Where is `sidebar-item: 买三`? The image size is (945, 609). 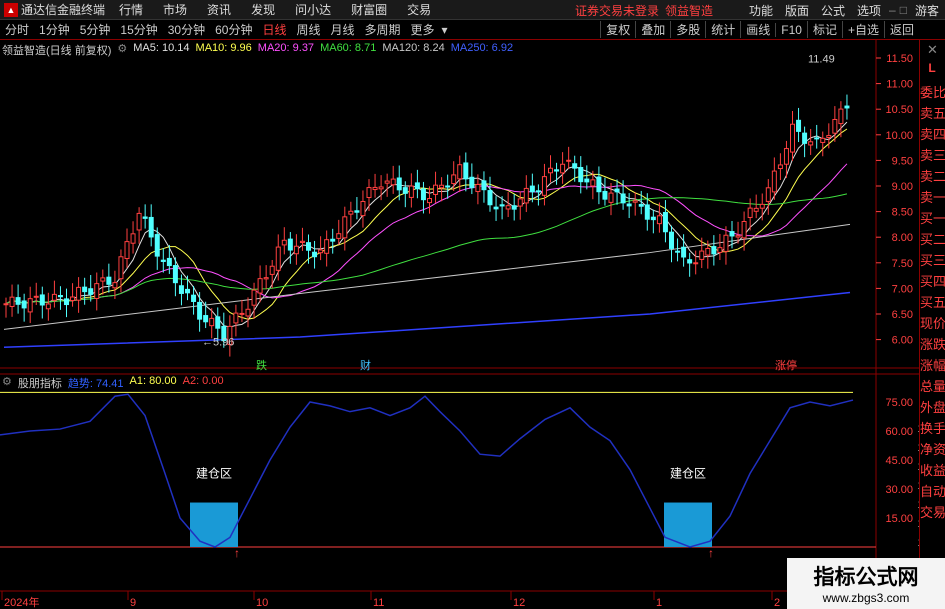 sidebar-item: 买三 is located at coordinates (932, 260).